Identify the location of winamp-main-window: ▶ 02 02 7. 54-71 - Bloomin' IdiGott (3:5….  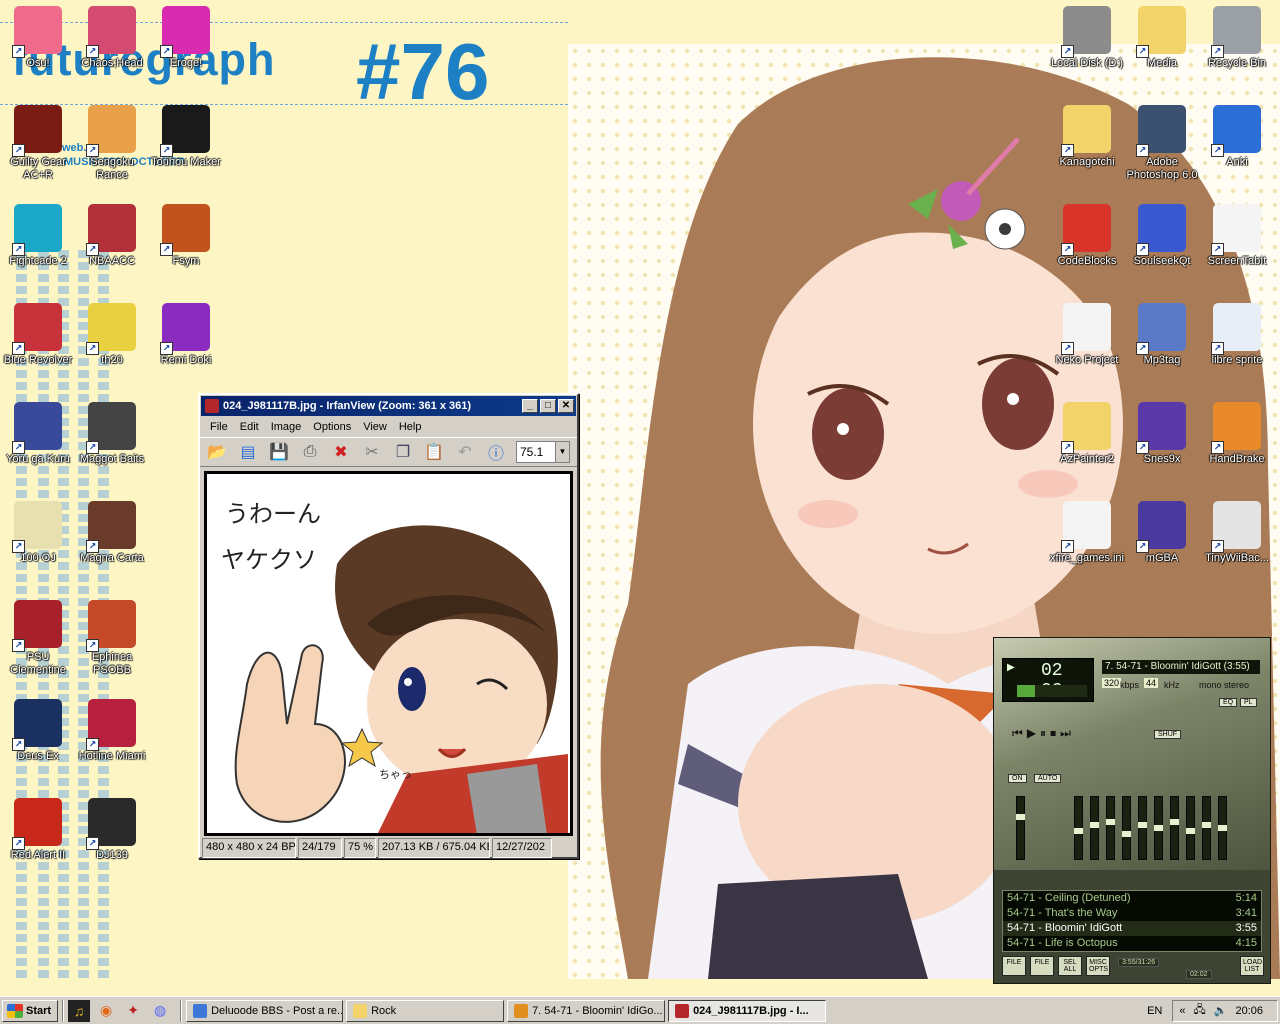
(1132, 754).